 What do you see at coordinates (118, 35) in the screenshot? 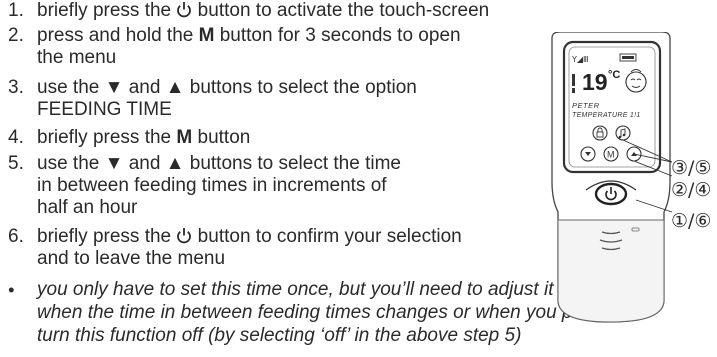
I see `step-text: press and hold the` at bounding box center [118, 35].